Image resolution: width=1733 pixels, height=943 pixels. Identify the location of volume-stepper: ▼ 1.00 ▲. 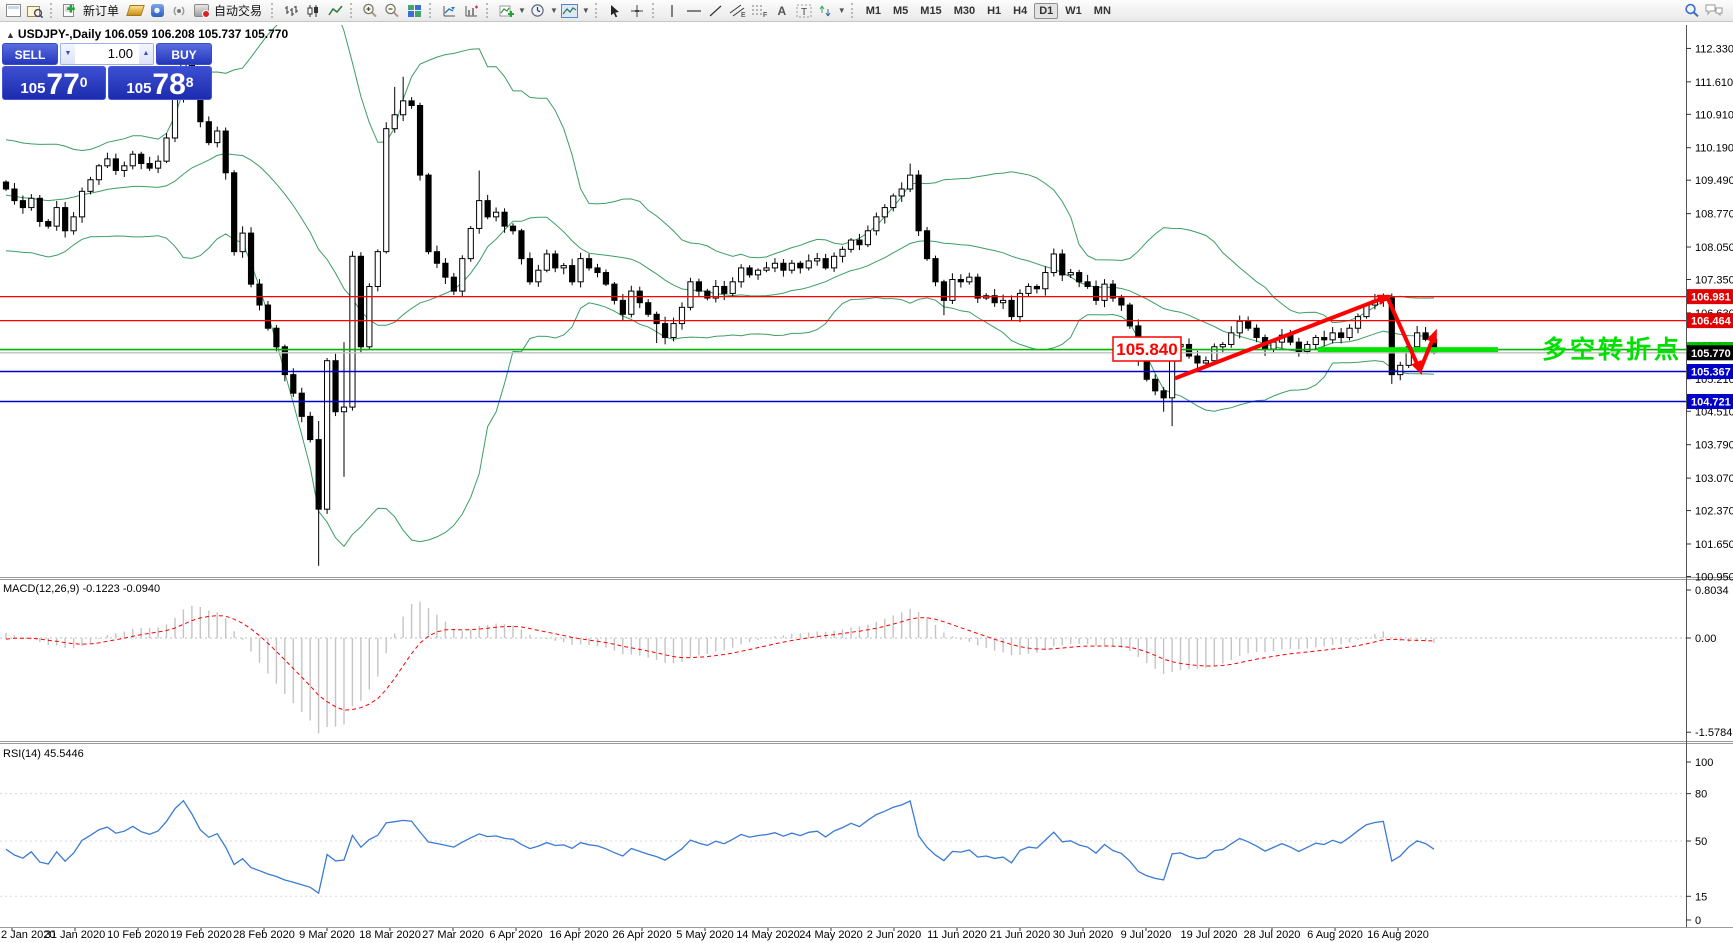
(107, 54).